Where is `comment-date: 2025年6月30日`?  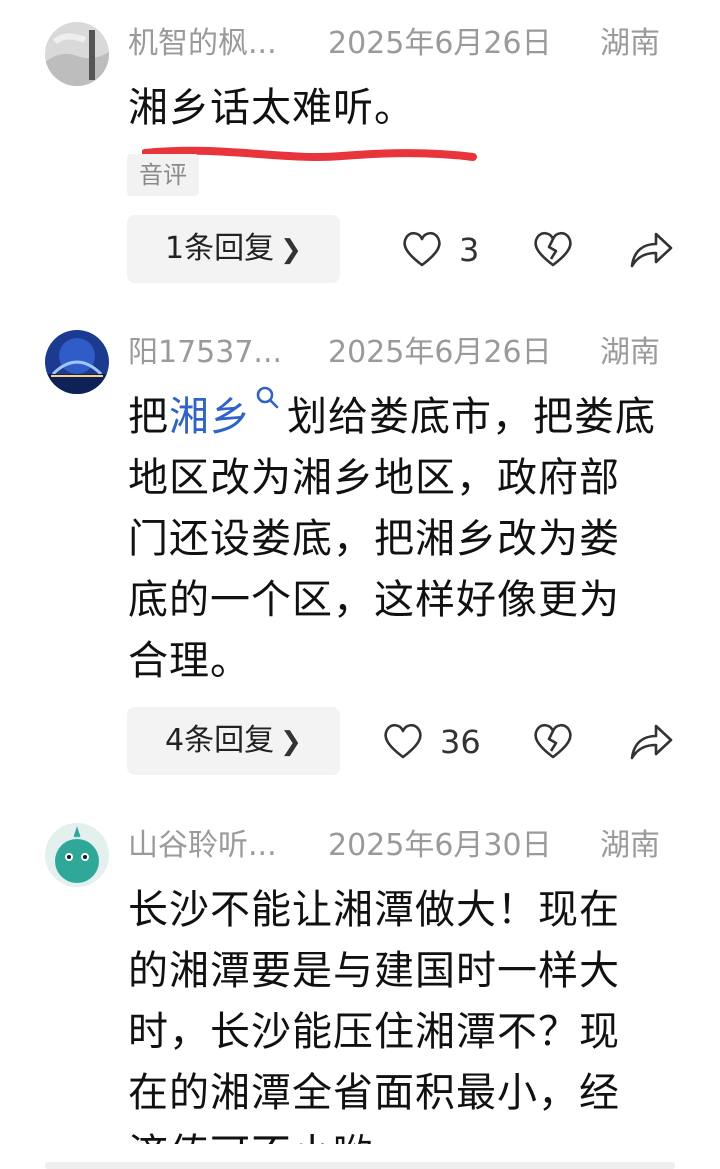 comment-date: 2025年6月30日 is located at coordinates (440, 845).